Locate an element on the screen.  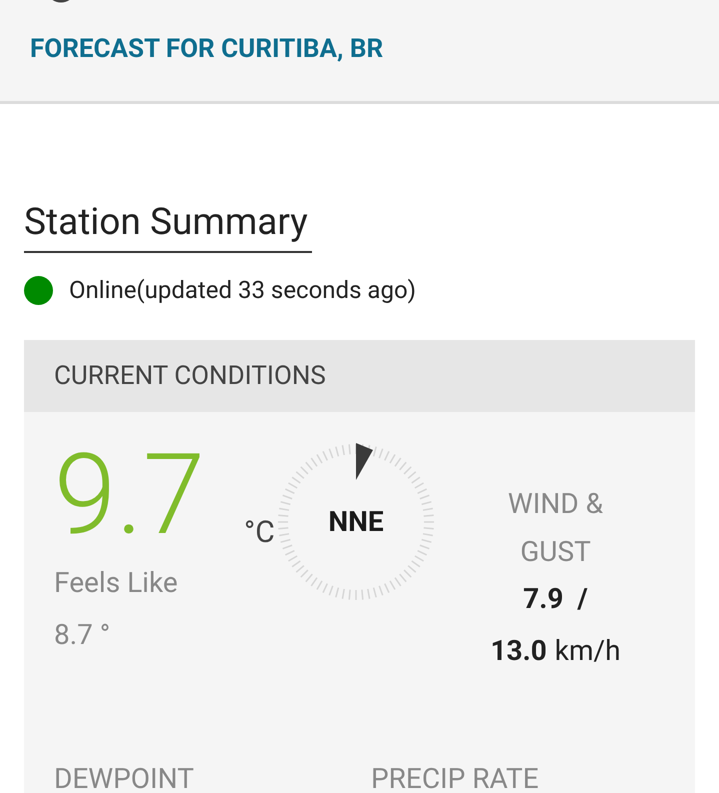
gust-speed: 13.0 is located at coordinates (518, 651).